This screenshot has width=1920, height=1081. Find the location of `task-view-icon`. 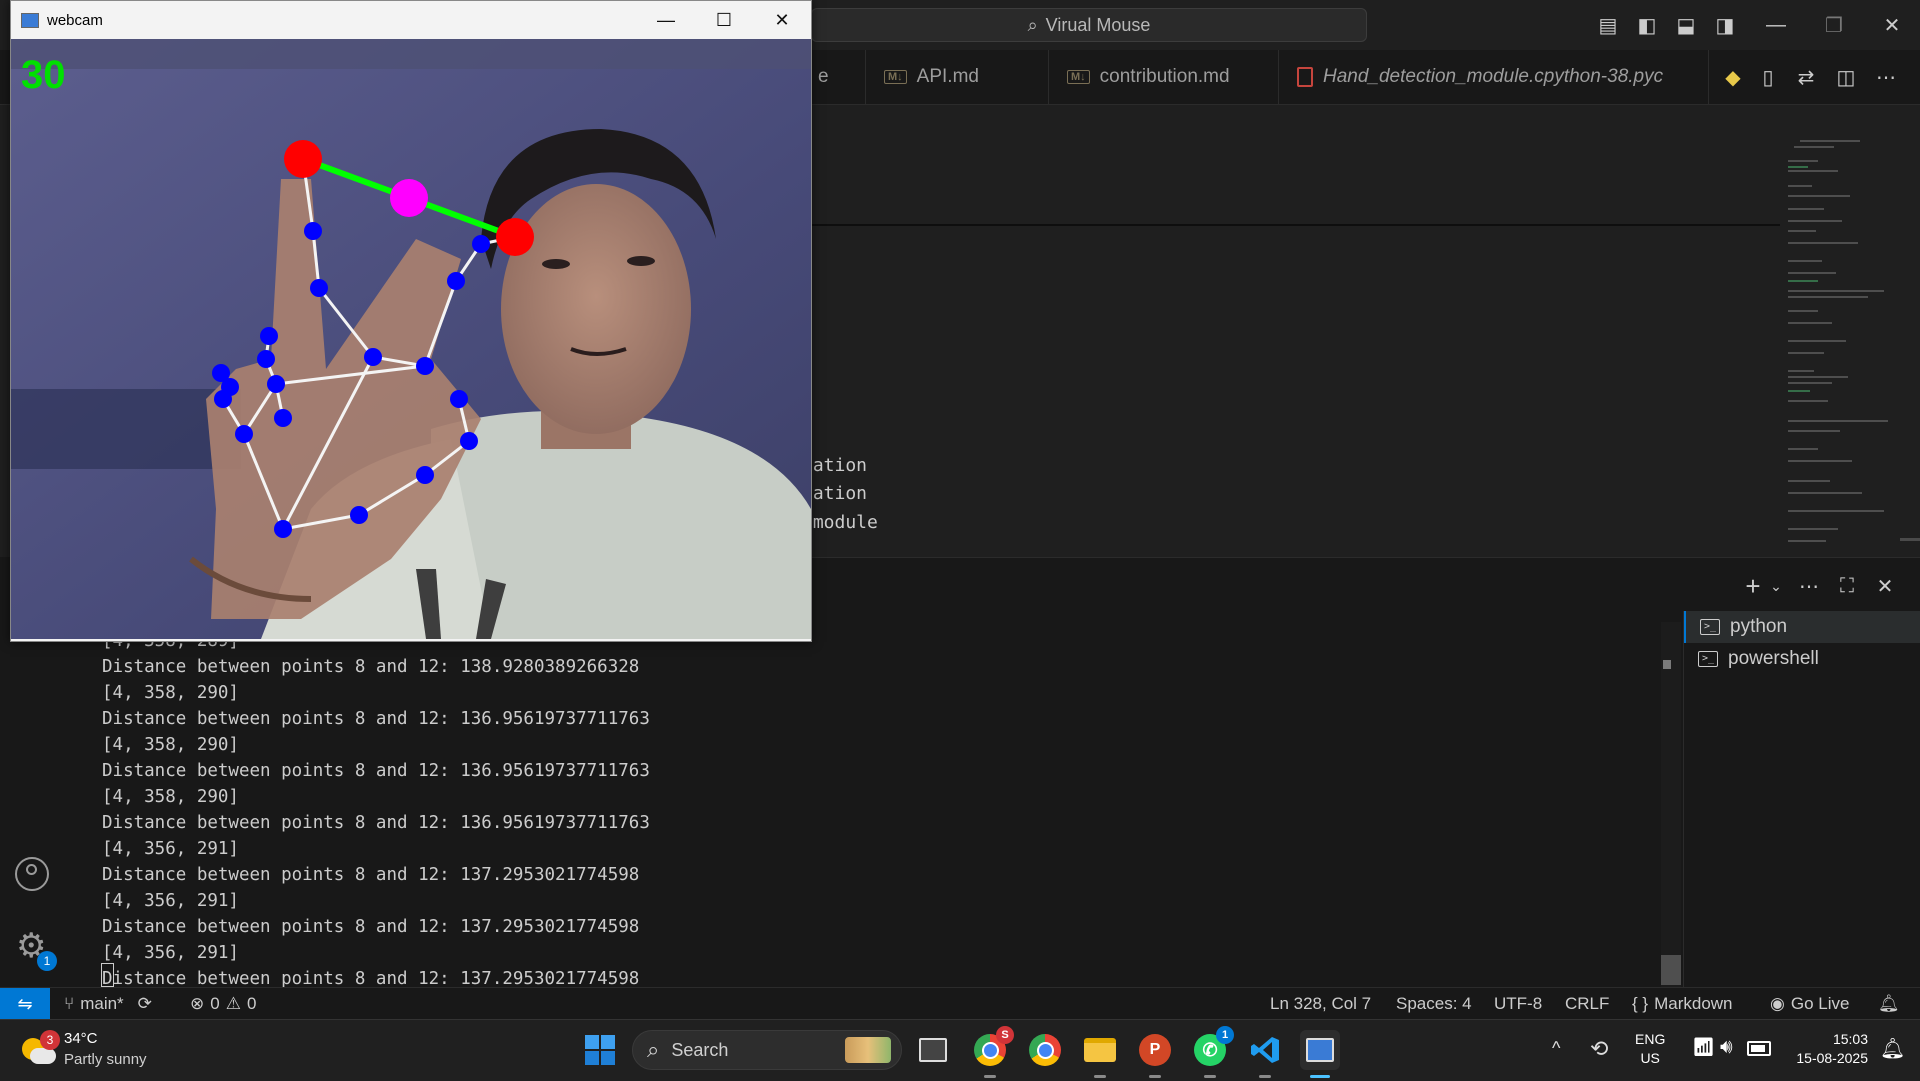

task-view-icon is located at coordinates (933, 1050).